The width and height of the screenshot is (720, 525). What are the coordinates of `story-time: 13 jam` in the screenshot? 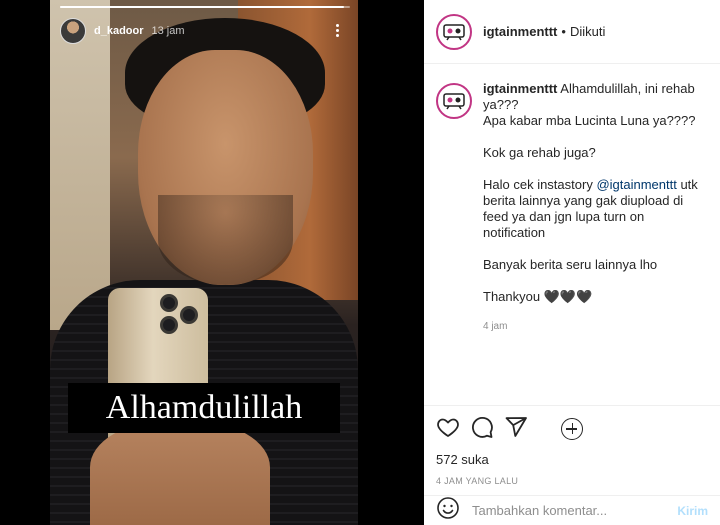 It's located at (168, 31).